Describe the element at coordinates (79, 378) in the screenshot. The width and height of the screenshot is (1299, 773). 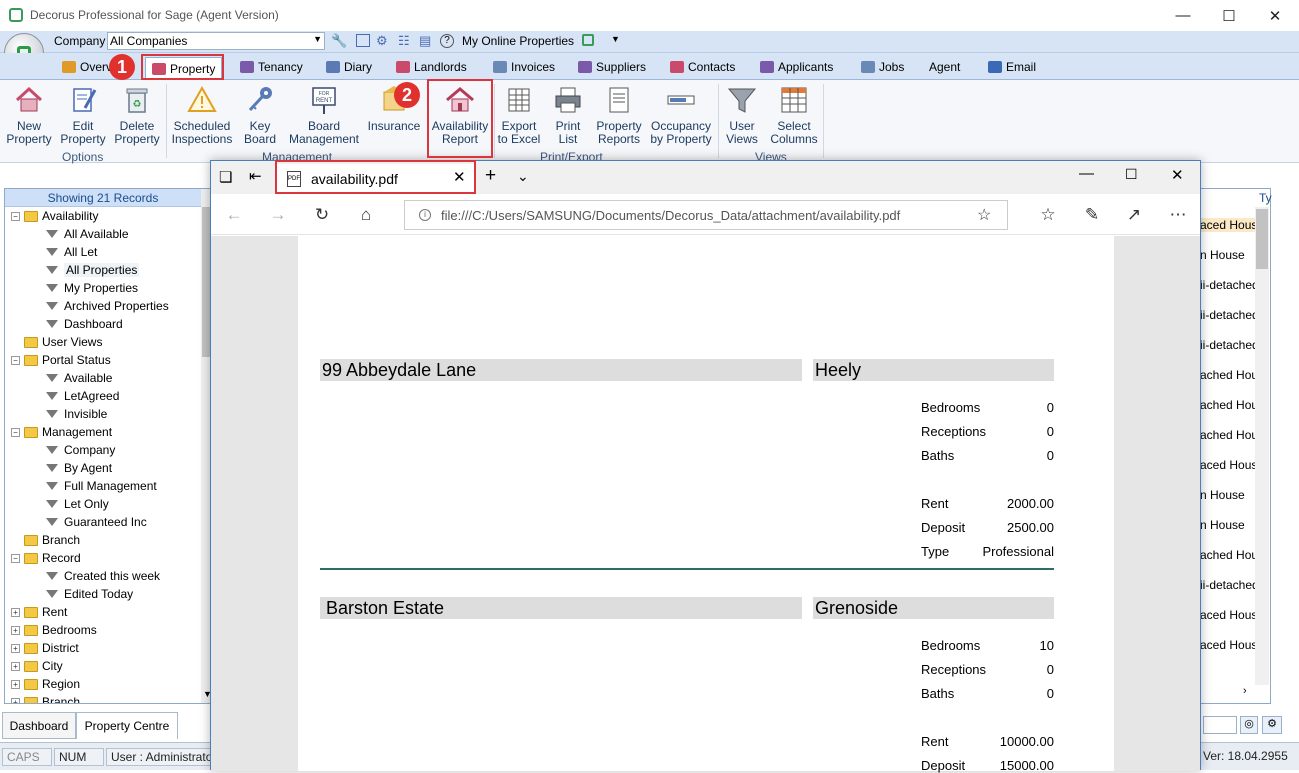
I see `tree-item: Available` at that location.